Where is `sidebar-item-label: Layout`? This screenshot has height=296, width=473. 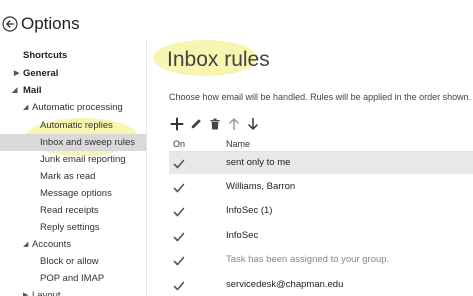
sidebar-item-label: Layout is located at coordinates (46, 293).